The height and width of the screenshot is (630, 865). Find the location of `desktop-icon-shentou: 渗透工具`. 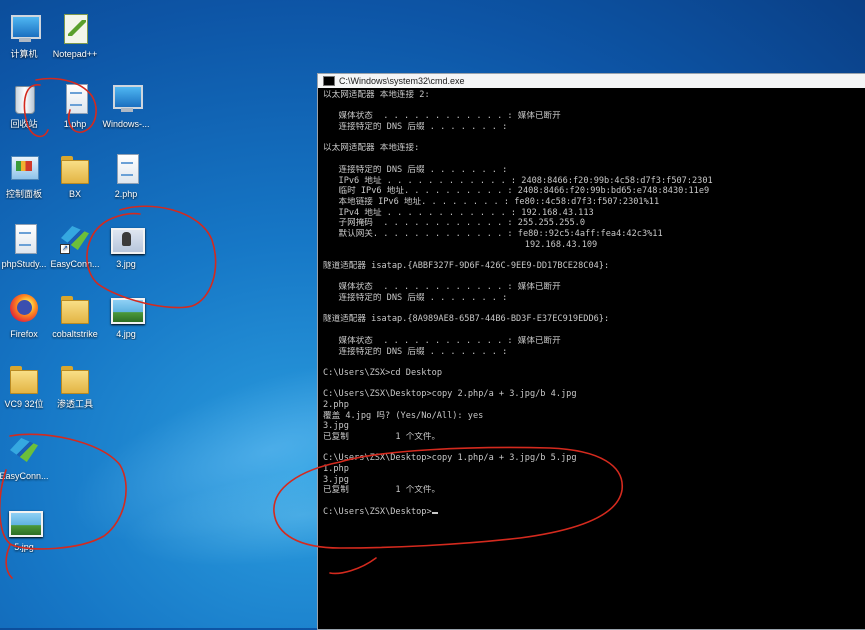

desktop-icon-shentou: 渗透工具 is located at coordinates (75, 386).